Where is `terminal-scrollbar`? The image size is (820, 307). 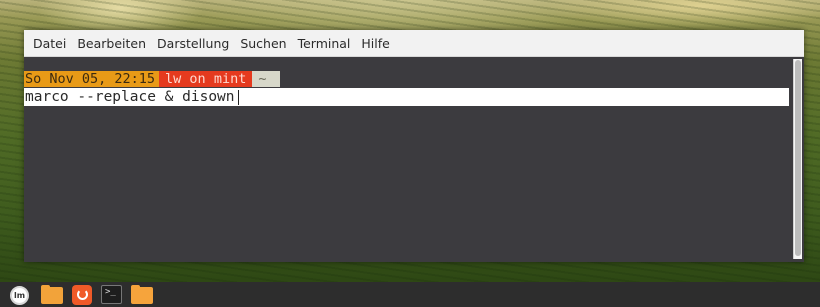 terminal-scrollbar is located at coordinates (797, 159).